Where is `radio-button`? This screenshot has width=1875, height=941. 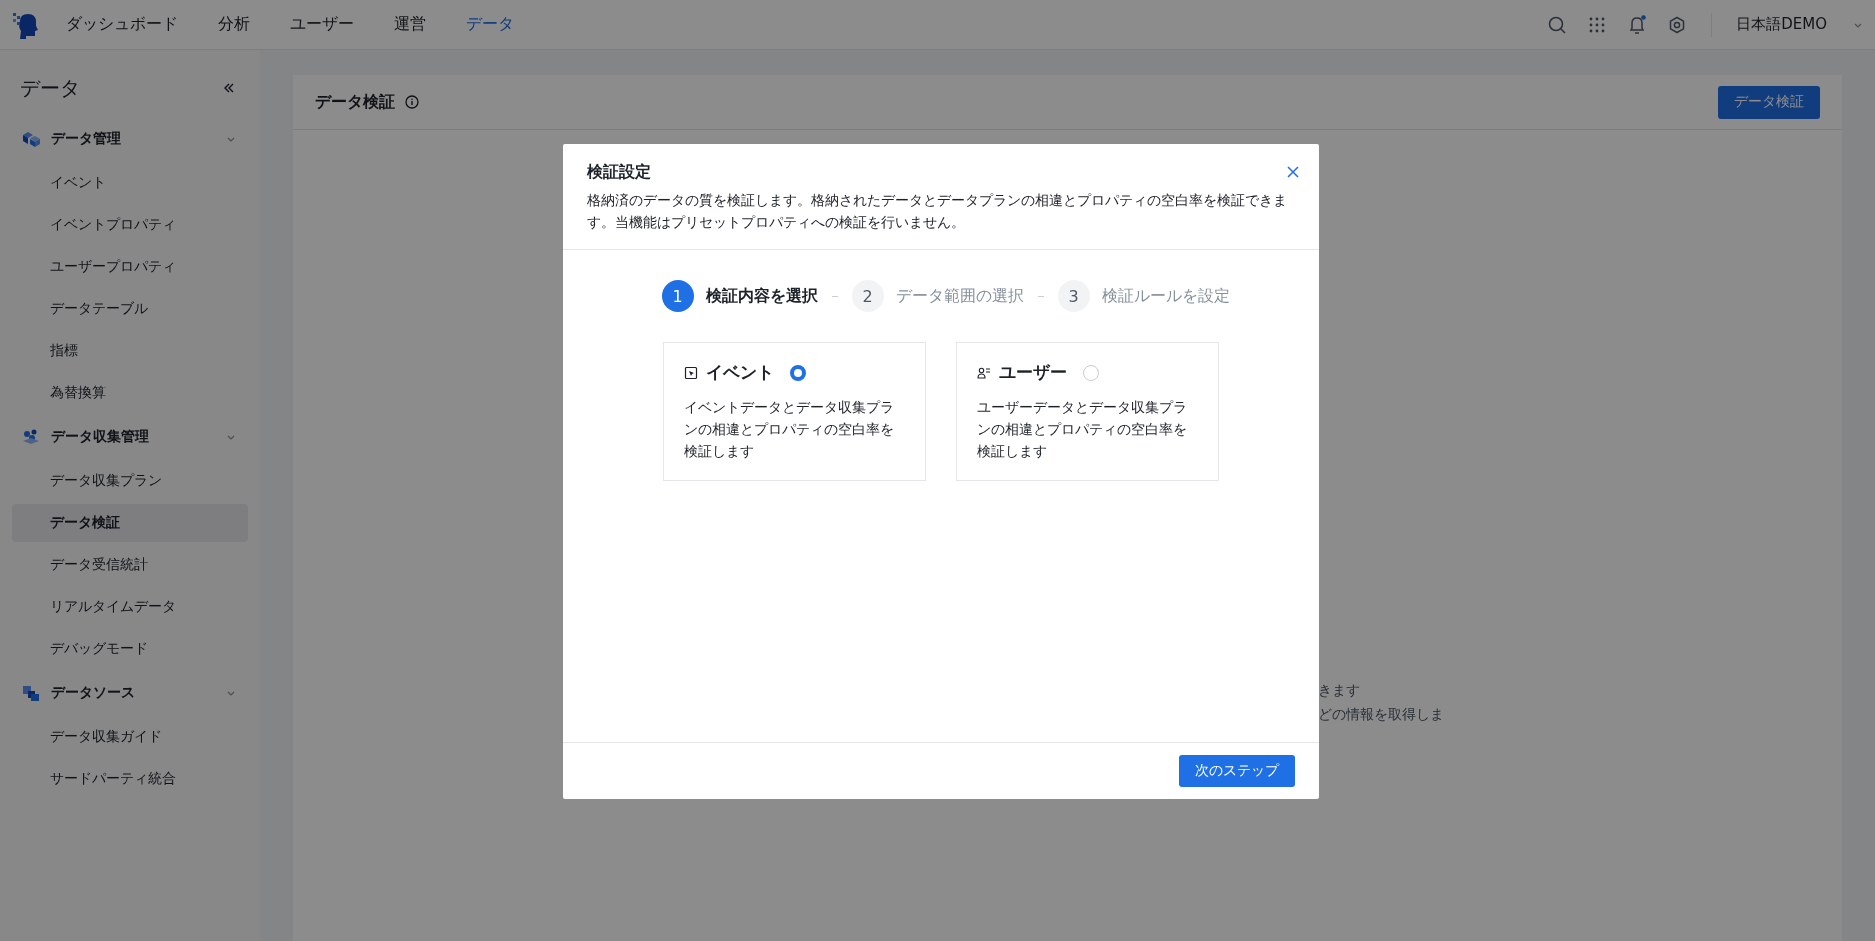
radio-button is located at coordinates (797, 372).